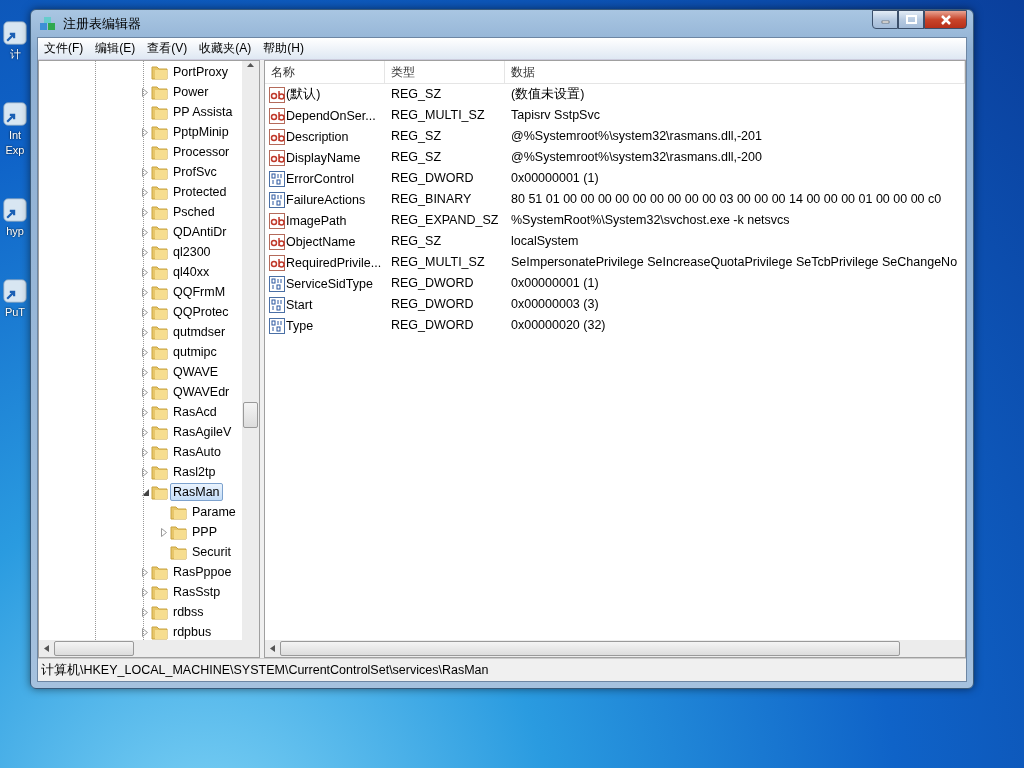  I want to click on tree-item: RasAuto, so click(197, 452).